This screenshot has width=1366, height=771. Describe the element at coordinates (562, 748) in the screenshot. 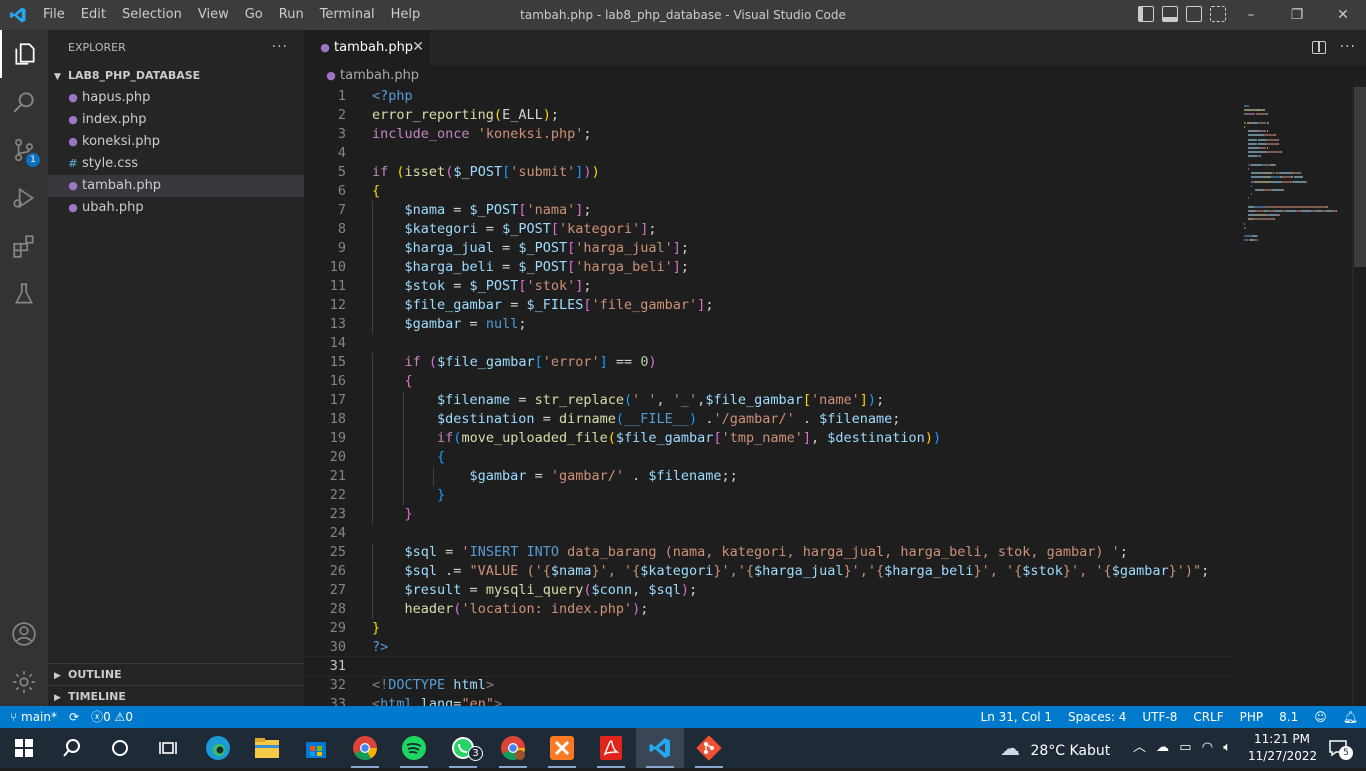

I see `xampp-icon` at that location.